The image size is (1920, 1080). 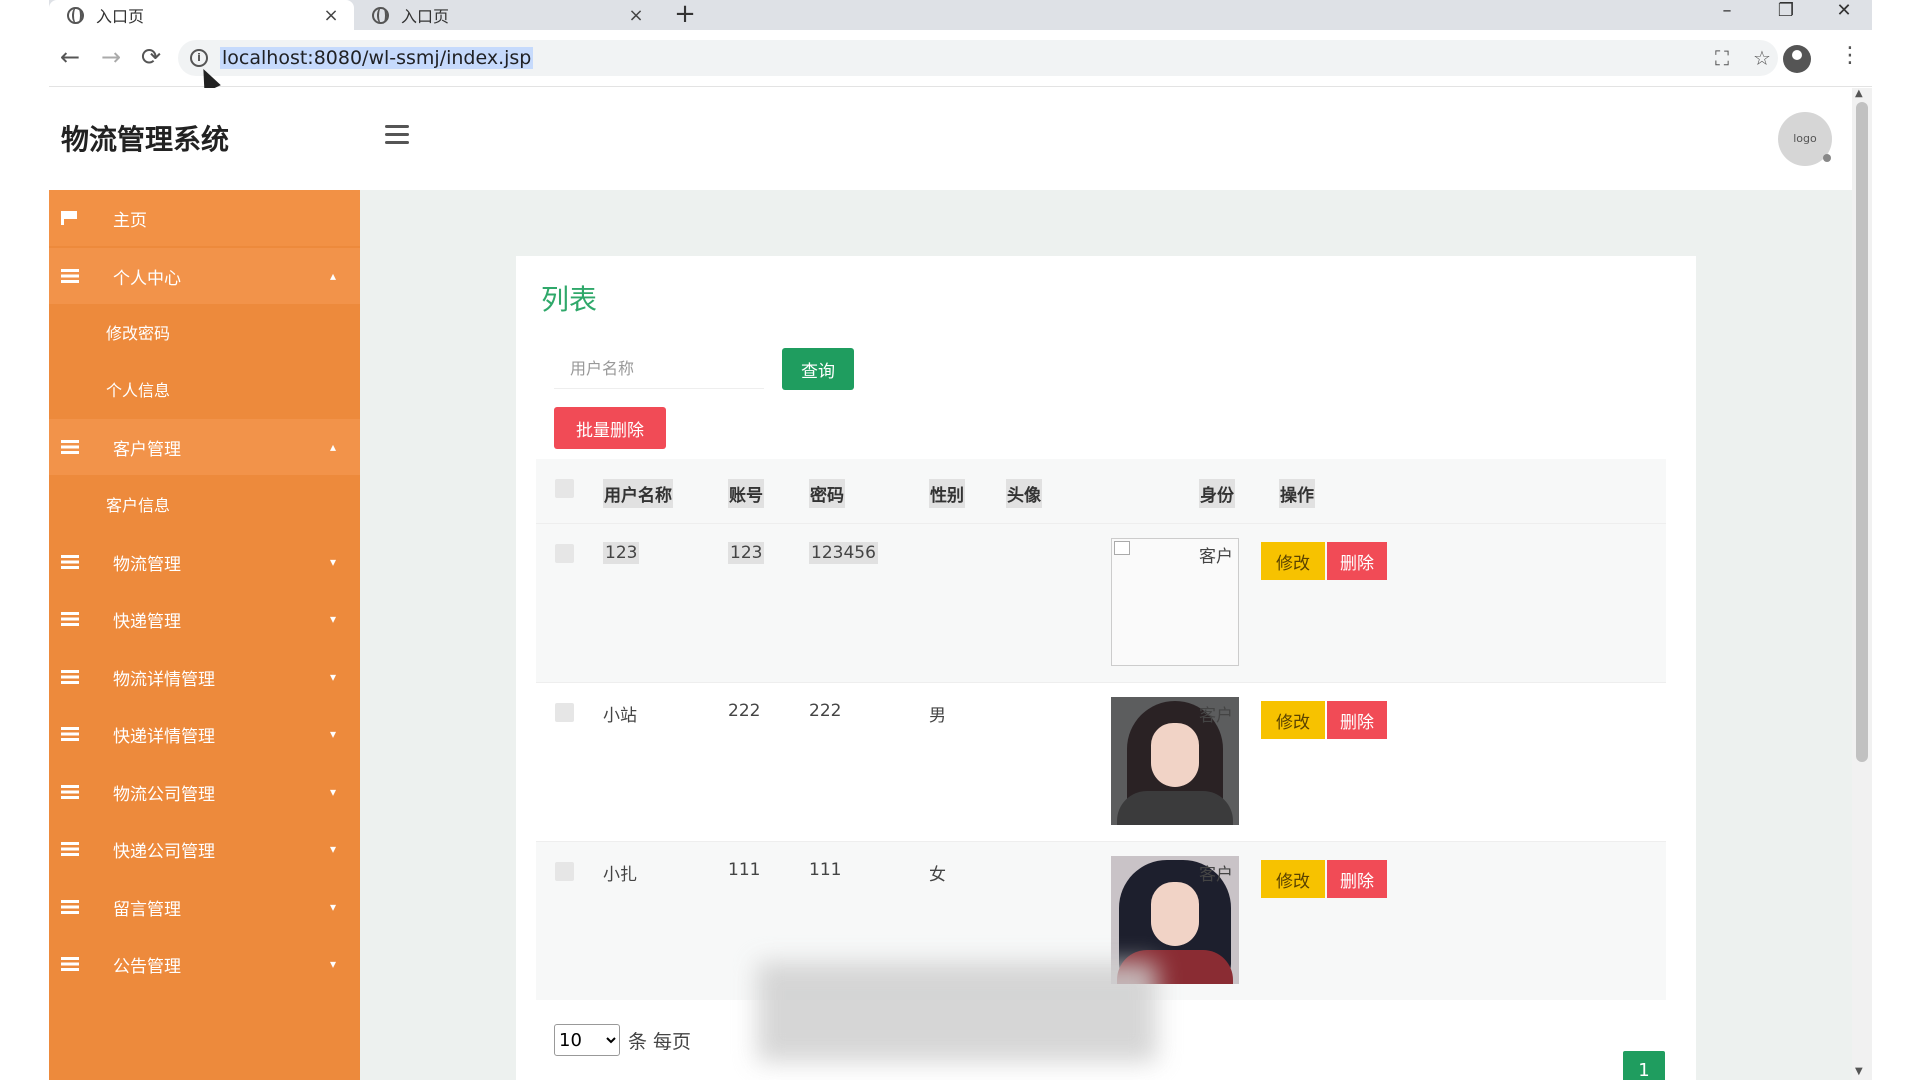 What do you see at coordinates (1859, 93) in the screenshot?
I see `scroll-up-icon: ▲` at bounding box center [1859, 93].